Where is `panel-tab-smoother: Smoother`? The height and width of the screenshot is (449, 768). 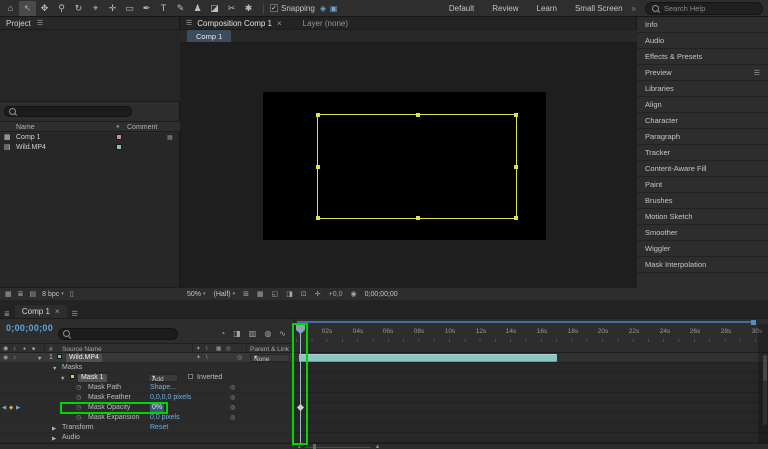 panel-tab-smoother: Smoother is located at coordinates (702, 233).